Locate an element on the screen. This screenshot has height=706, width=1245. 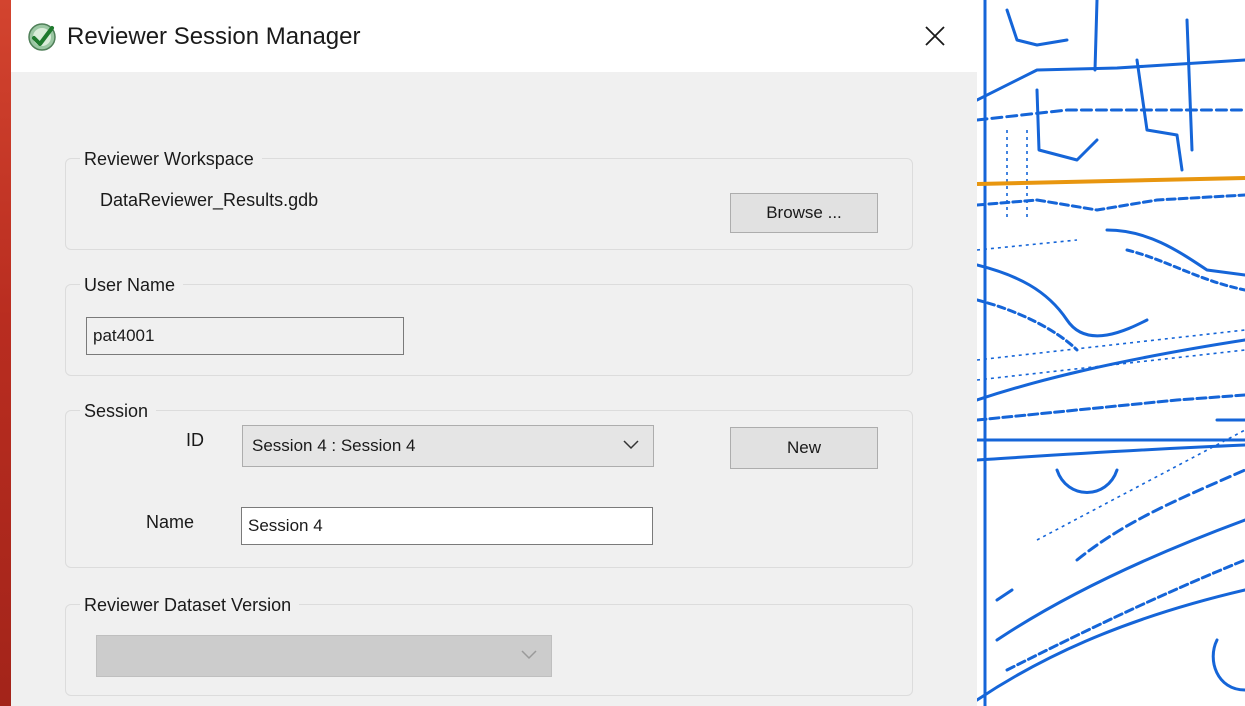
window-title: Reviewer Session Manager is located at coordinates (214, 36).